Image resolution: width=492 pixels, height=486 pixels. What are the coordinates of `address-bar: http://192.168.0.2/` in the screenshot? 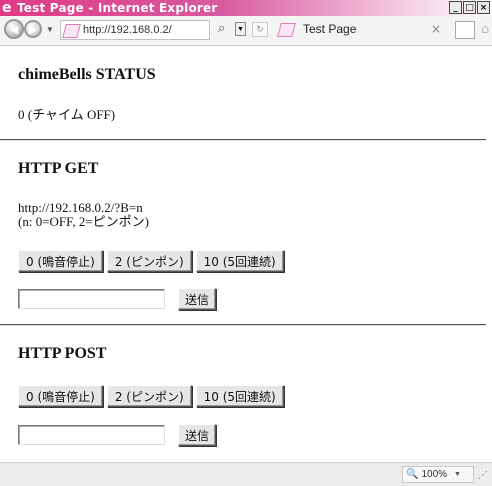 It's located at (135, 30).